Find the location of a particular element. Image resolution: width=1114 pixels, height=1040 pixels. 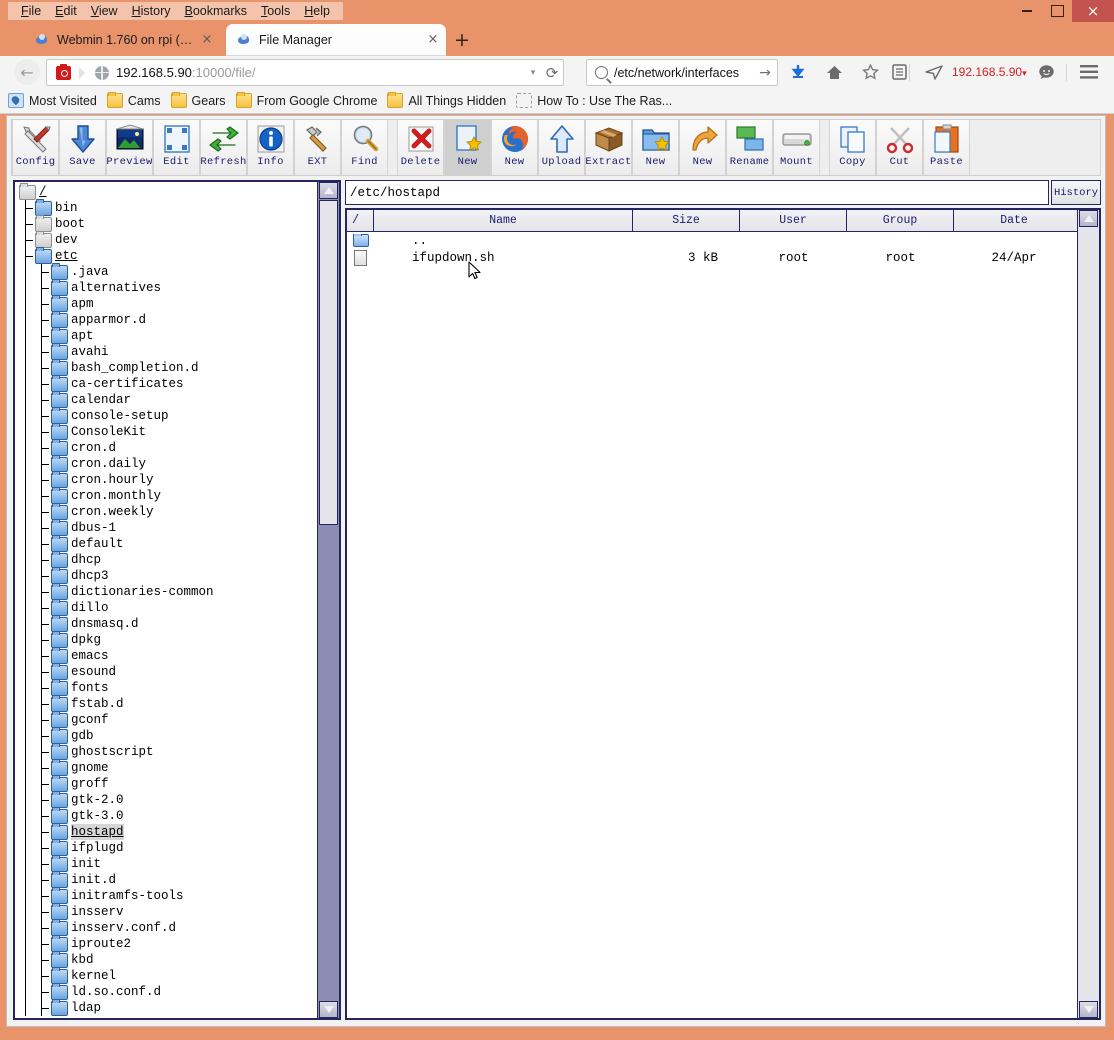

menu-help: Help is located at coordinates (317, 11).